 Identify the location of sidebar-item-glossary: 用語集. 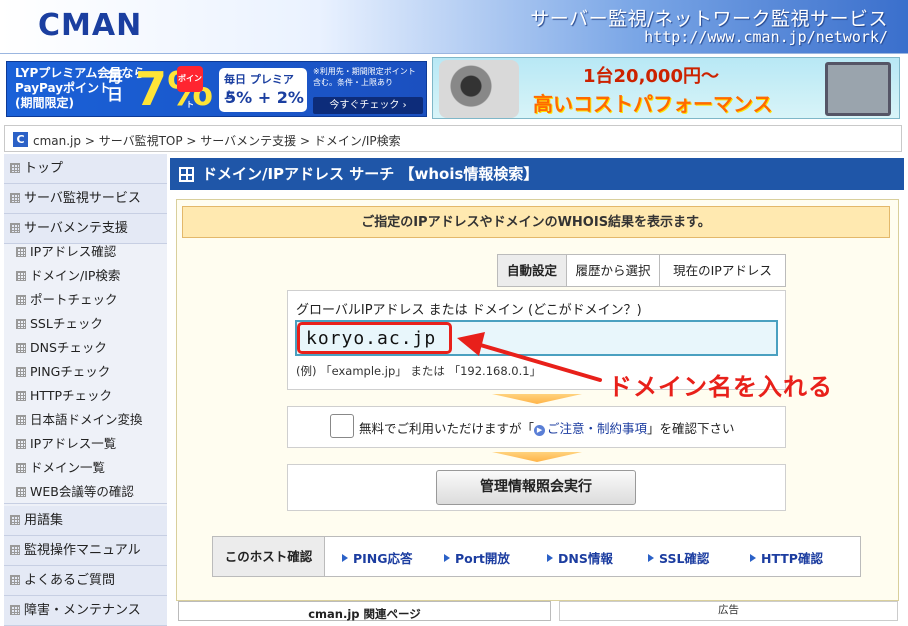
(85, 521).